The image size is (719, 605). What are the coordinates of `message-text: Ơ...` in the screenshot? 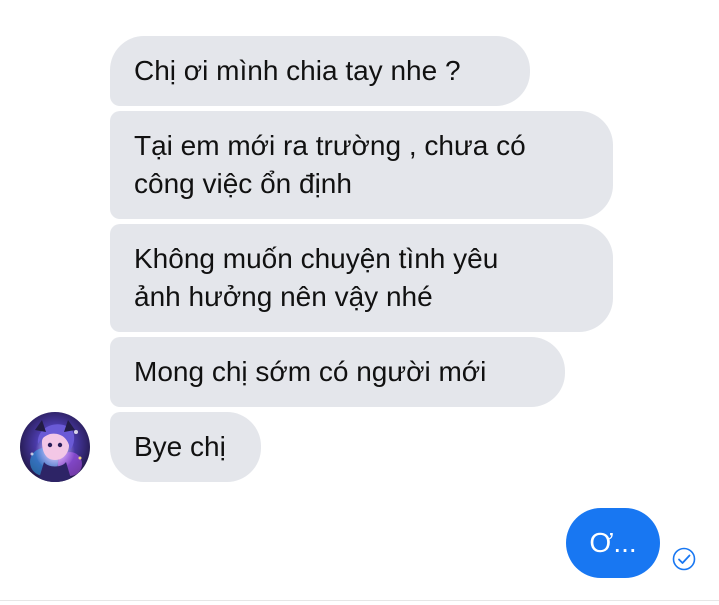 It's located at (613, 542).